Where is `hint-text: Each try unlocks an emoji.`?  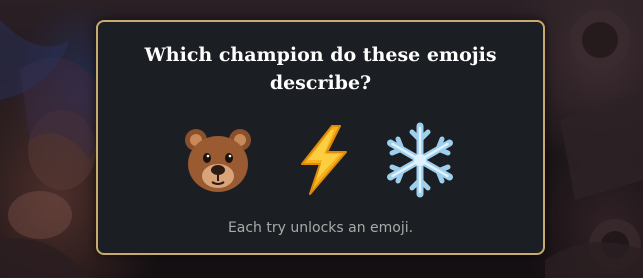 hint-text: Each try unlocks an emoji. is located at coordinates (320, 228).